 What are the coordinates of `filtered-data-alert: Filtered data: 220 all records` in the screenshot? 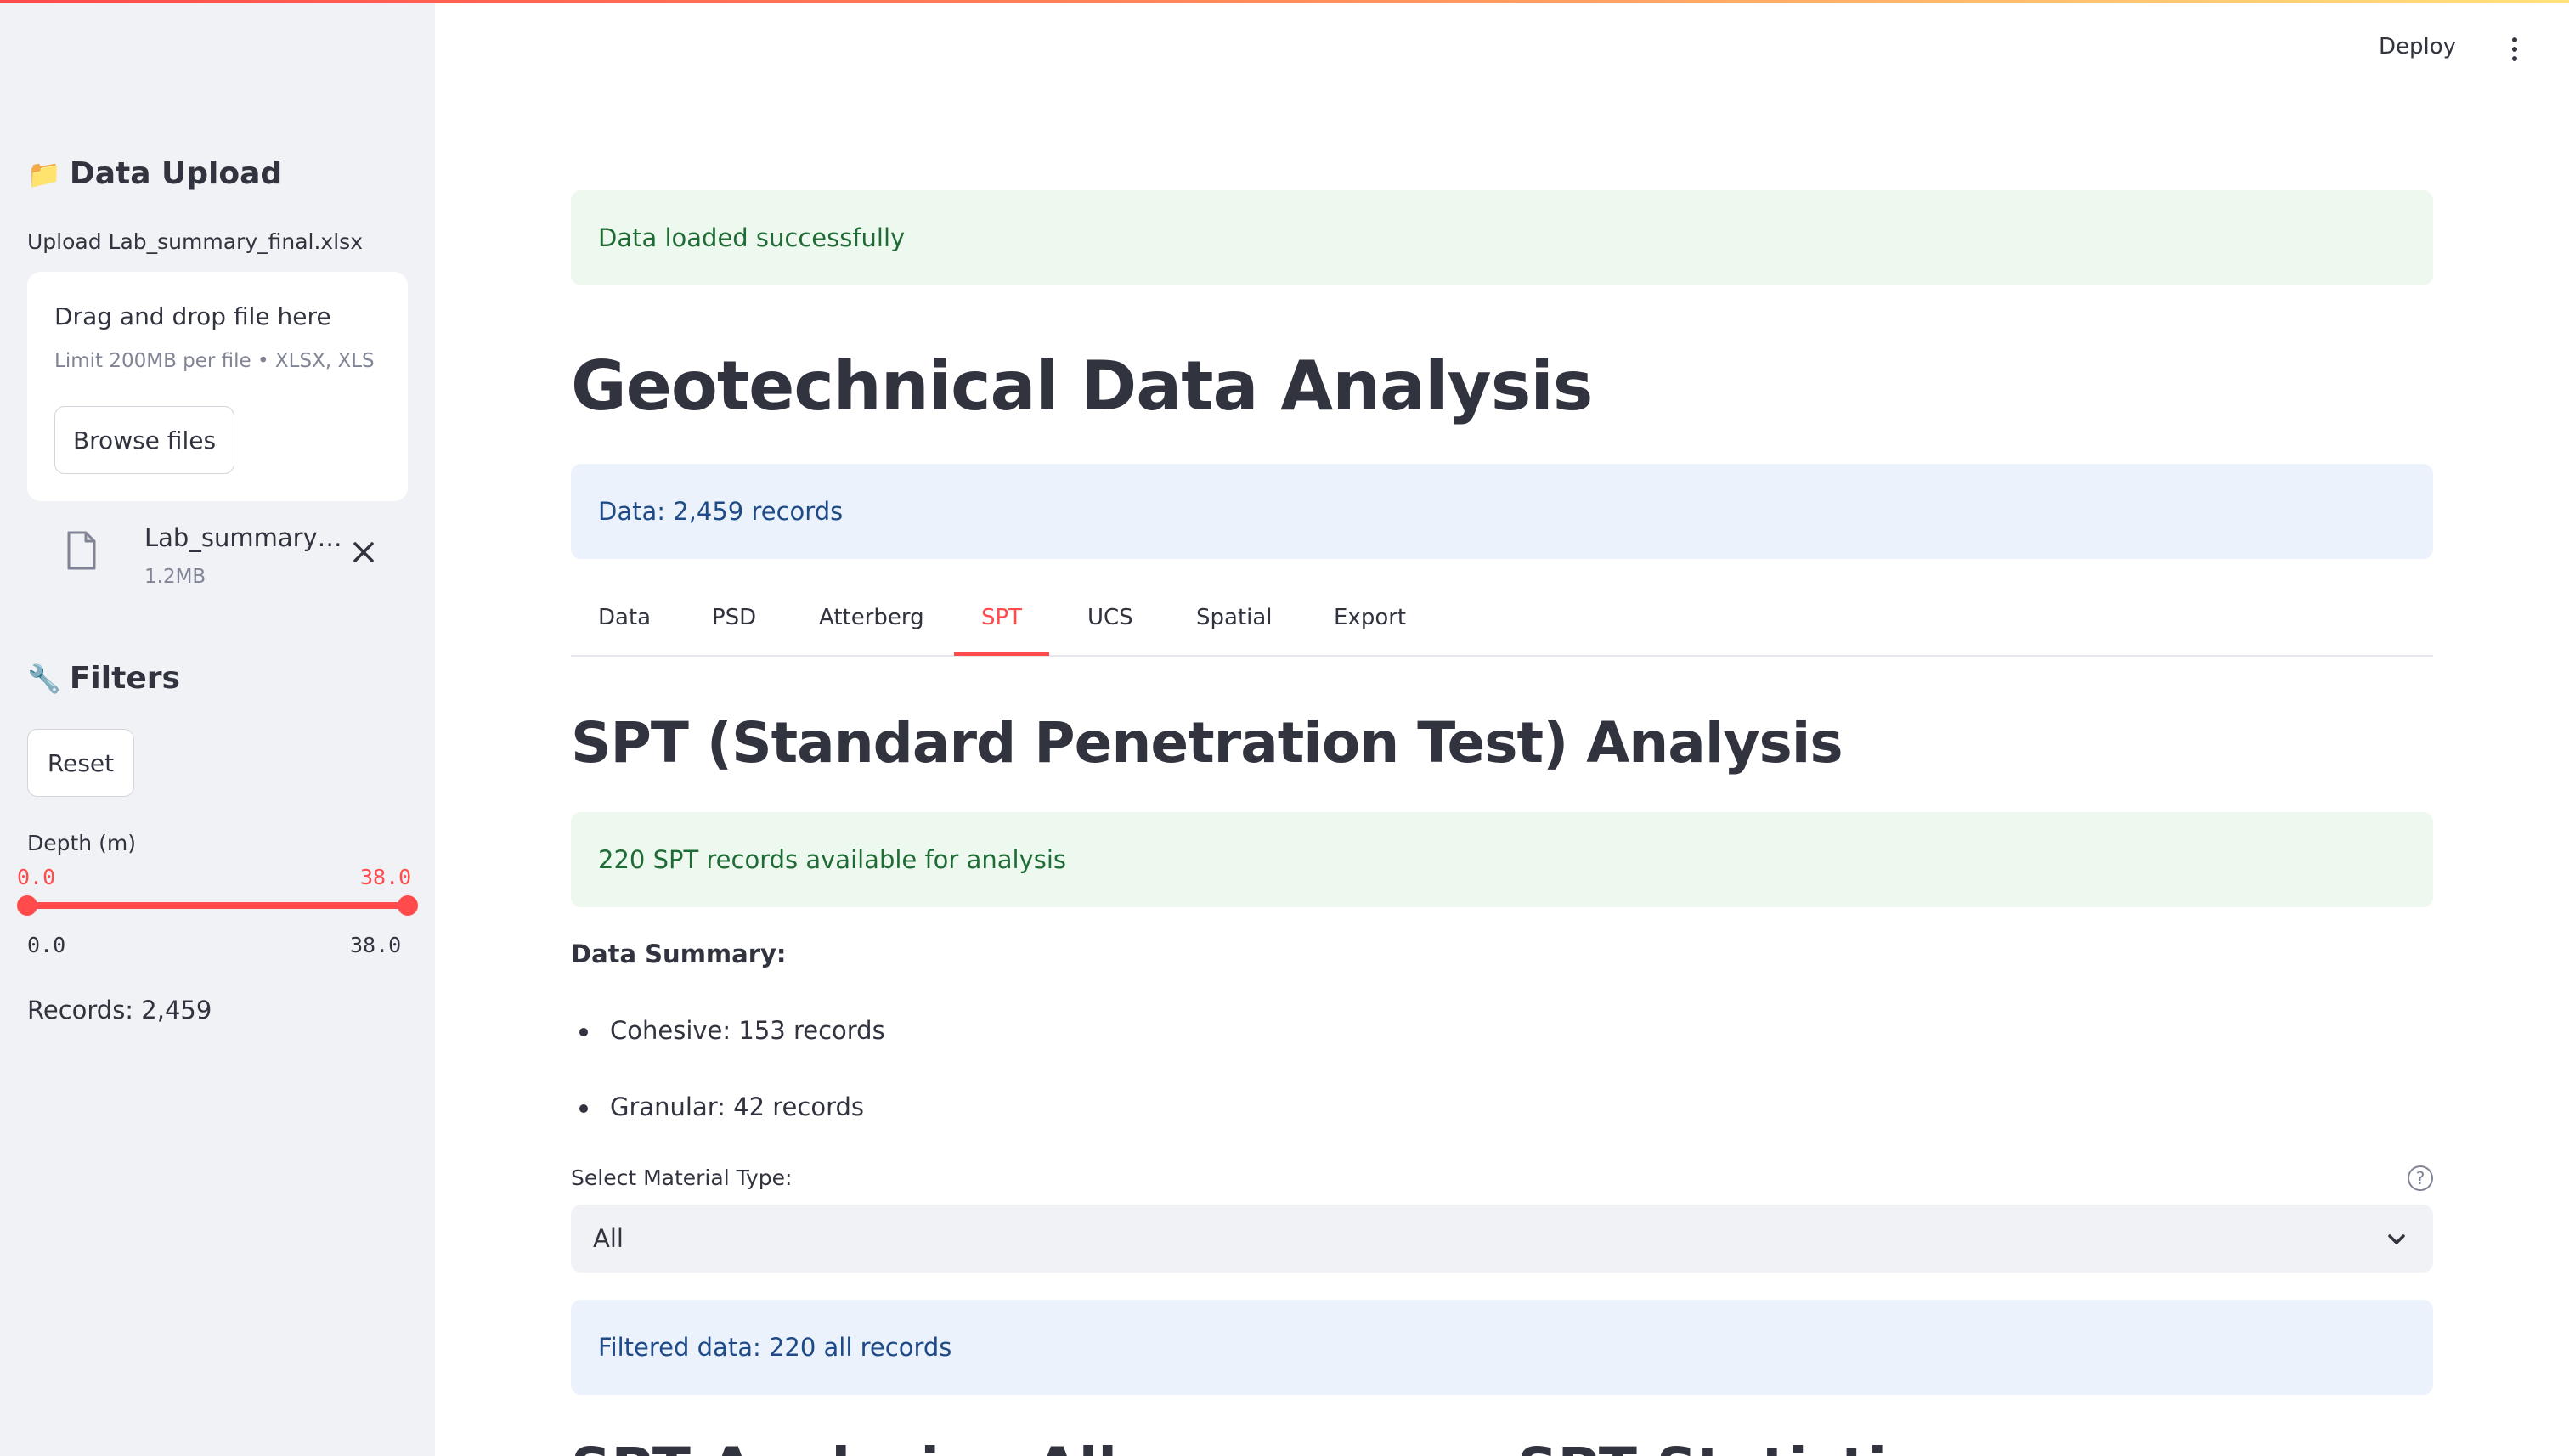 It's located at (1502, 1348).